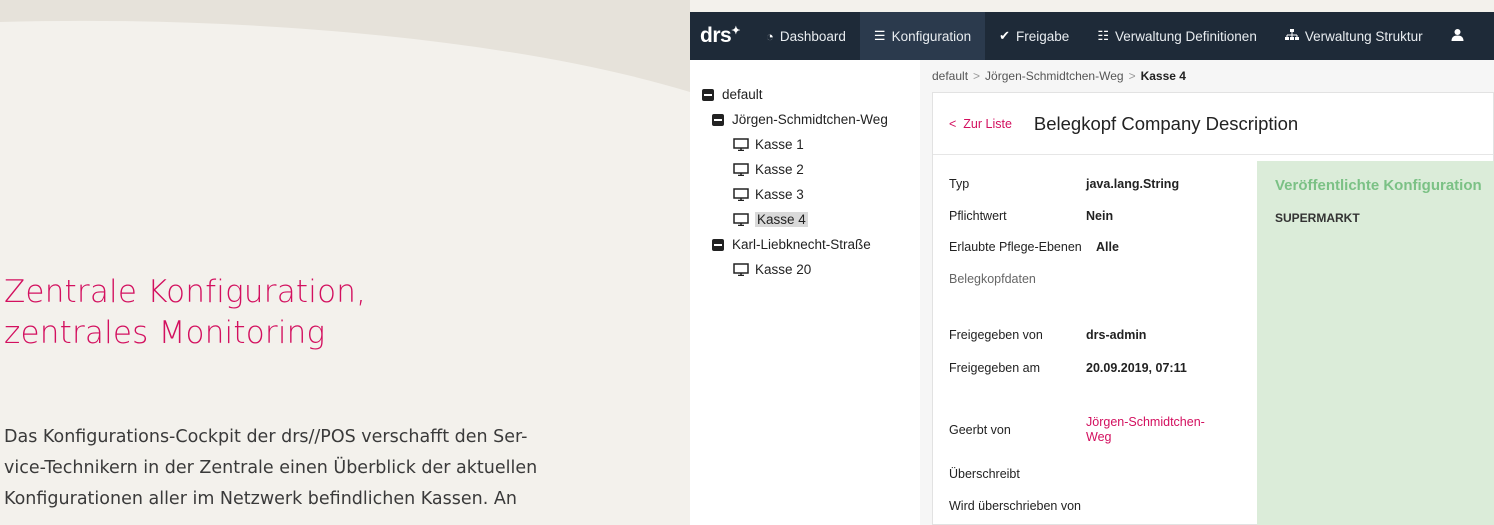 This screenshot has width=1494, height=525. What do you see at coordinates (992, 279) in the screenshot?
I see `prop-key: Belegkopfdaten` at bounding box center [992, 279].